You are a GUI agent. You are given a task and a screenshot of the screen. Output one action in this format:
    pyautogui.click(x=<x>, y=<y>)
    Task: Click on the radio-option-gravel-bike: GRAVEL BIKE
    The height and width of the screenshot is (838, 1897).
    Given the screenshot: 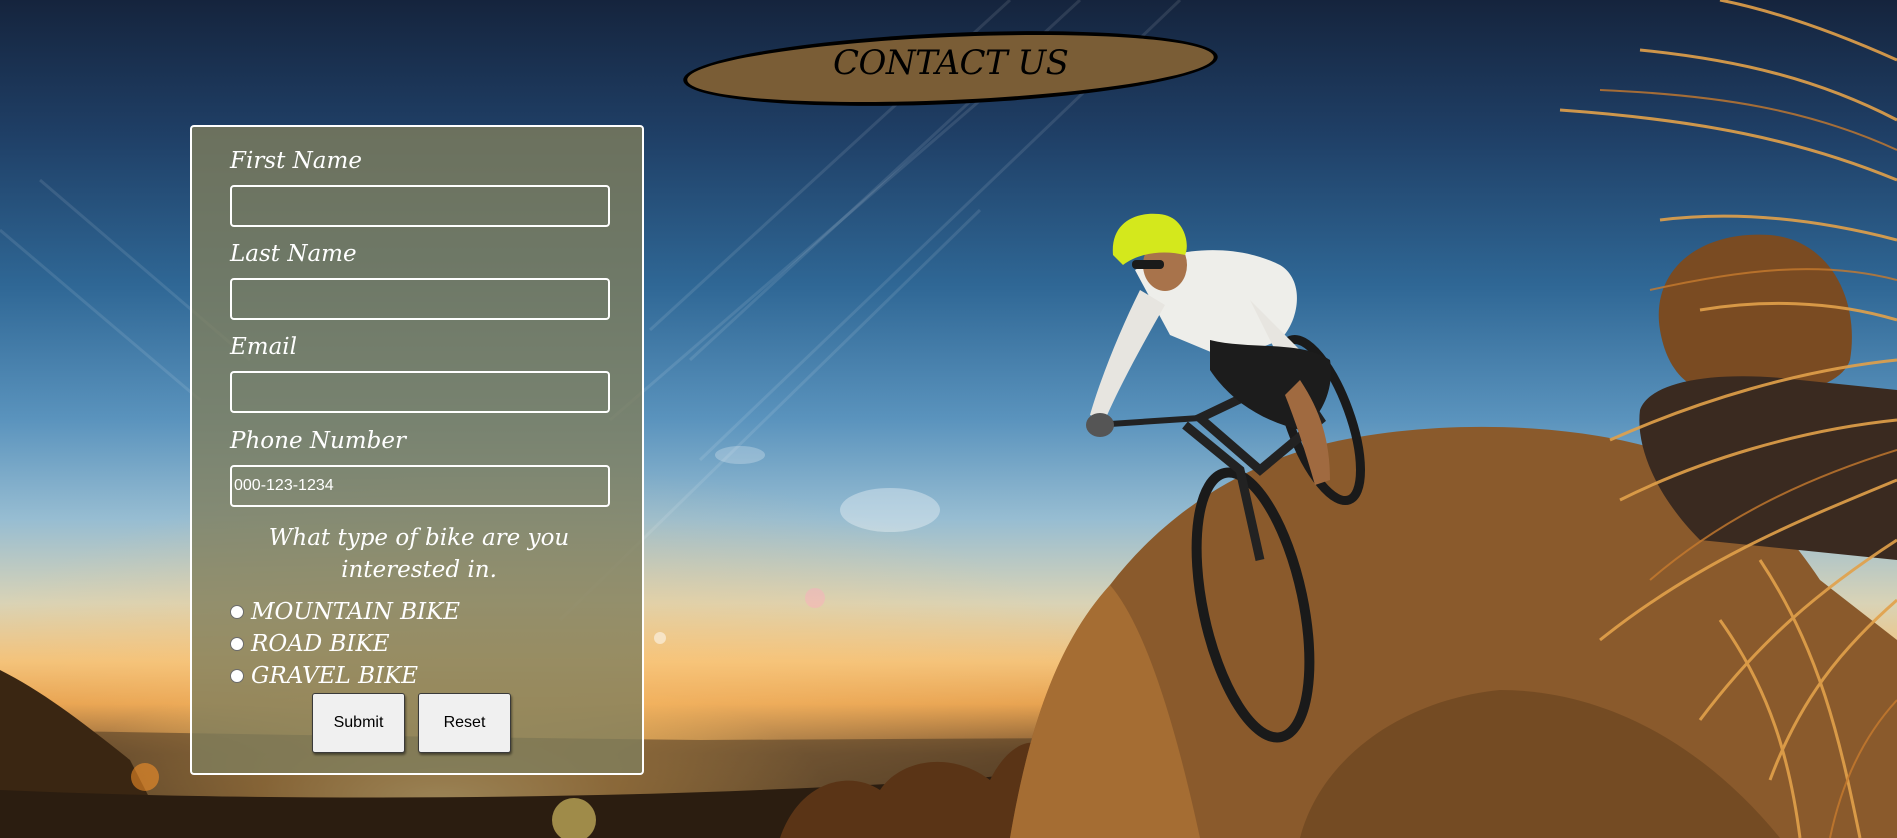 What is the action you would take?
    pyautogui.click(x=324, y=676)
    